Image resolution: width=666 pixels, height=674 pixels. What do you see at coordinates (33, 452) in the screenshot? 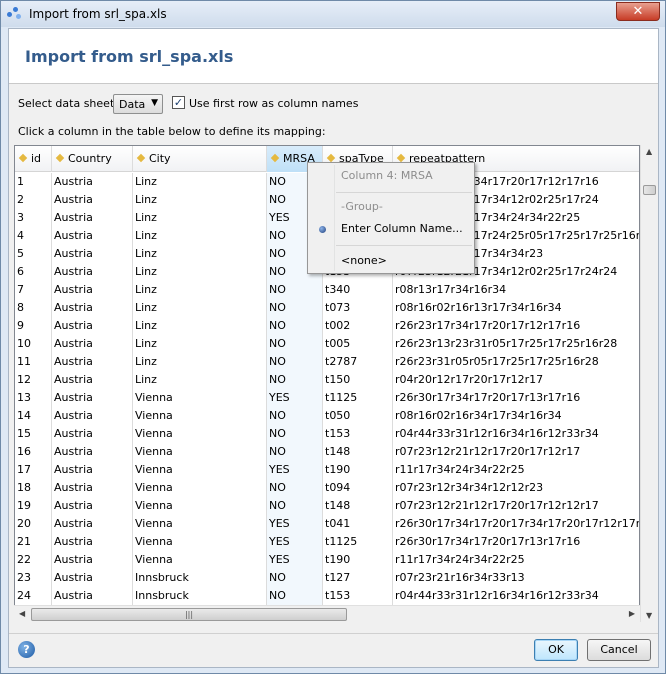
I see `table-cell: 16` at bounding box center [33, 452].